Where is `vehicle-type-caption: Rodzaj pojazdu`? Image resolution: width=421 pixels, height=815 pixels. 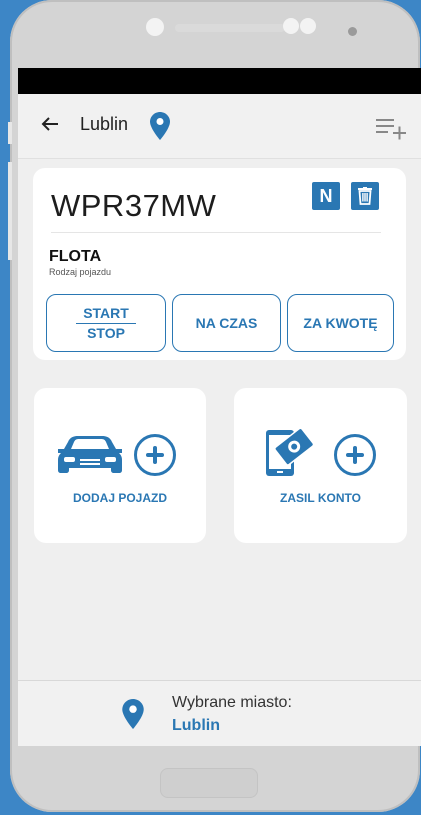 vehicle-type-caption: Rodzaj pojazdu is located at coordinates (80, 272).